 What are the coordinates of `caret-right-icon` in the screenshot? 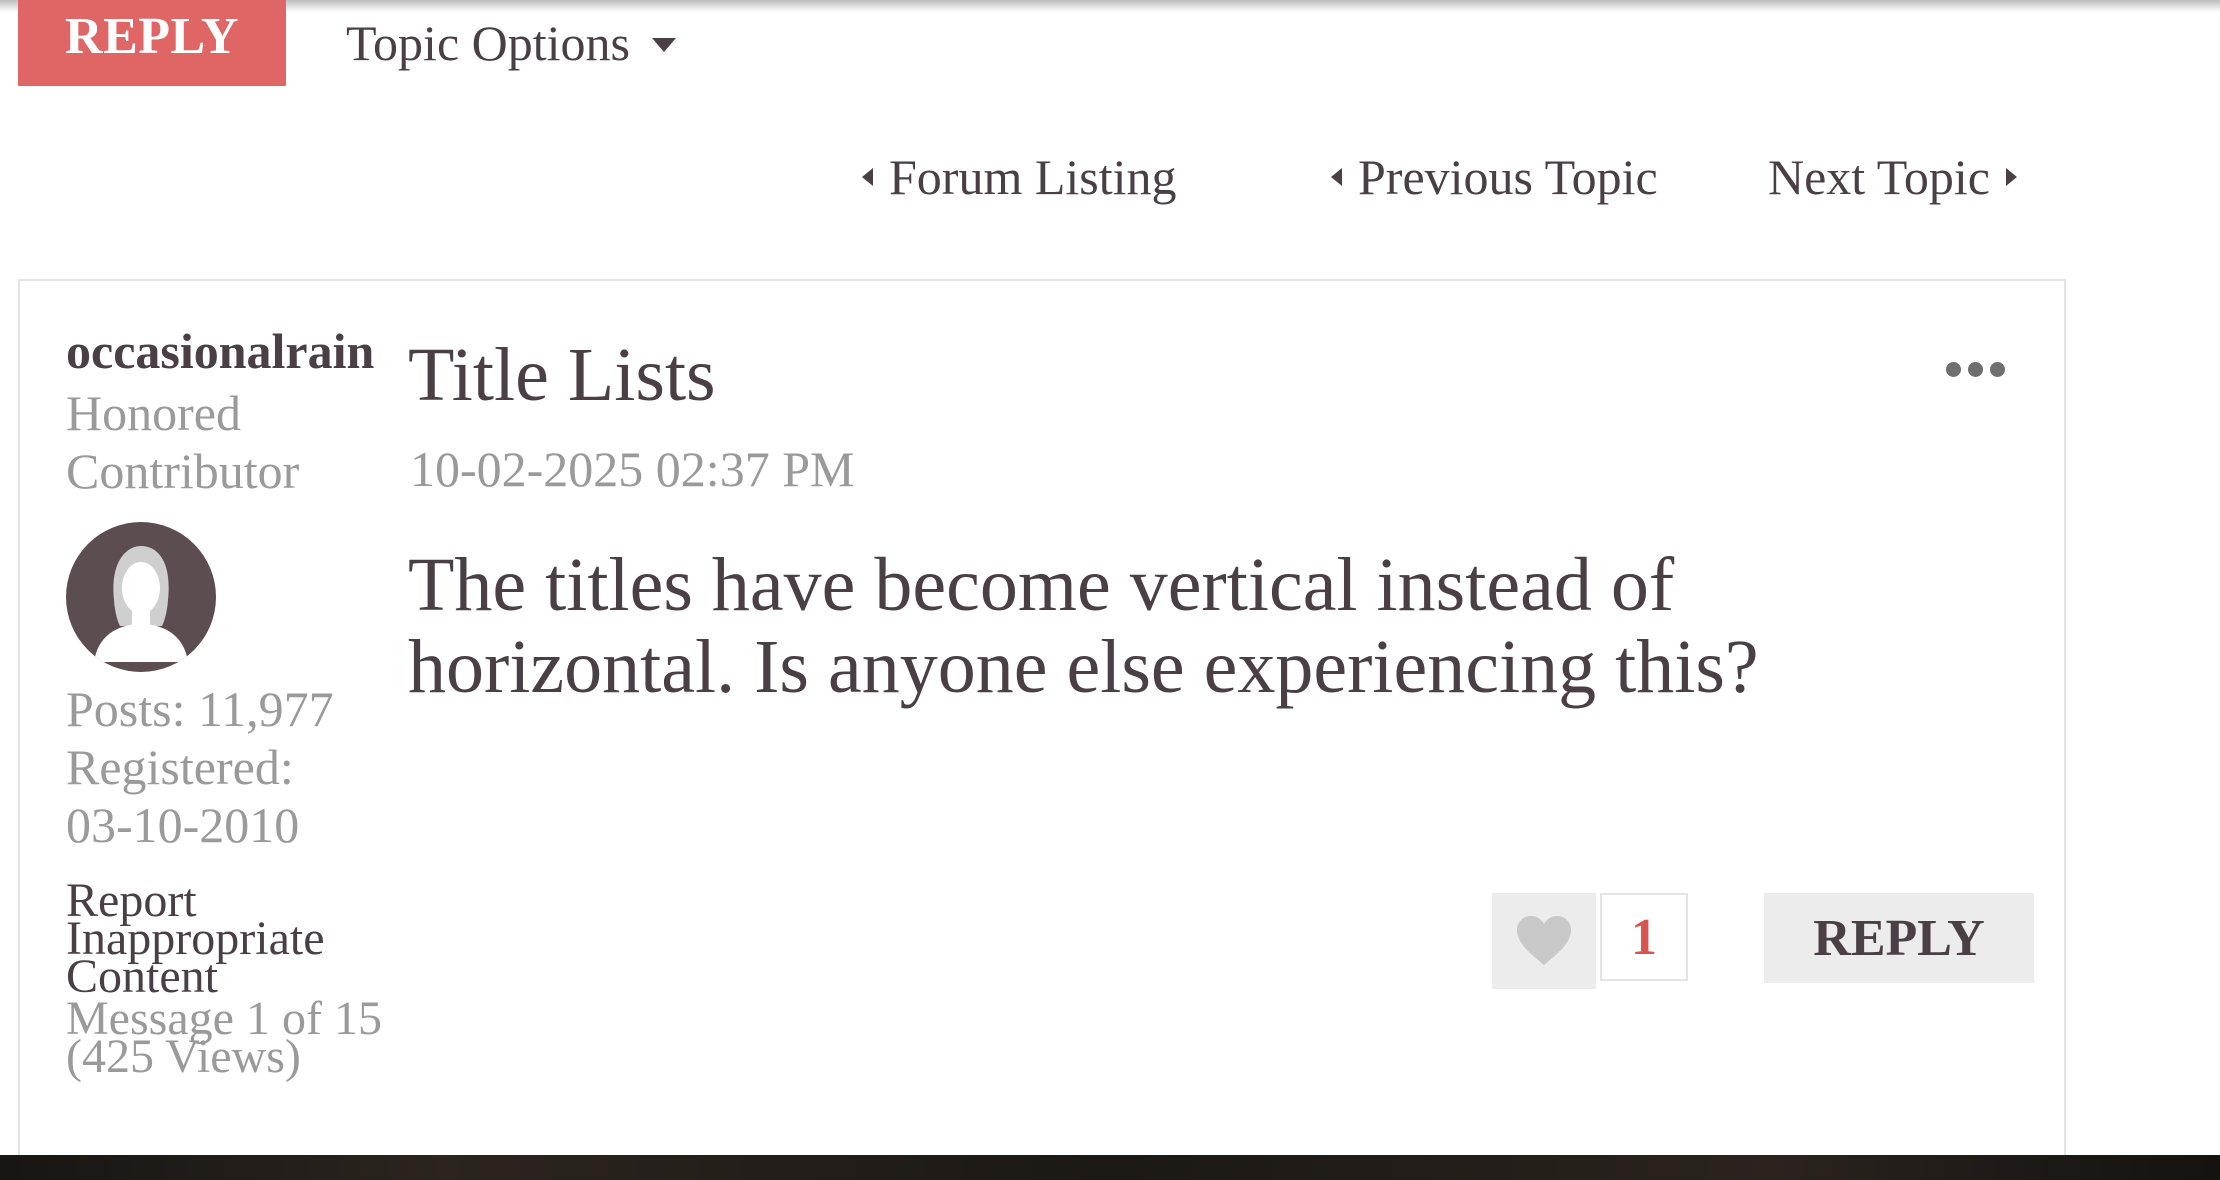 It's located at (2011, 177).